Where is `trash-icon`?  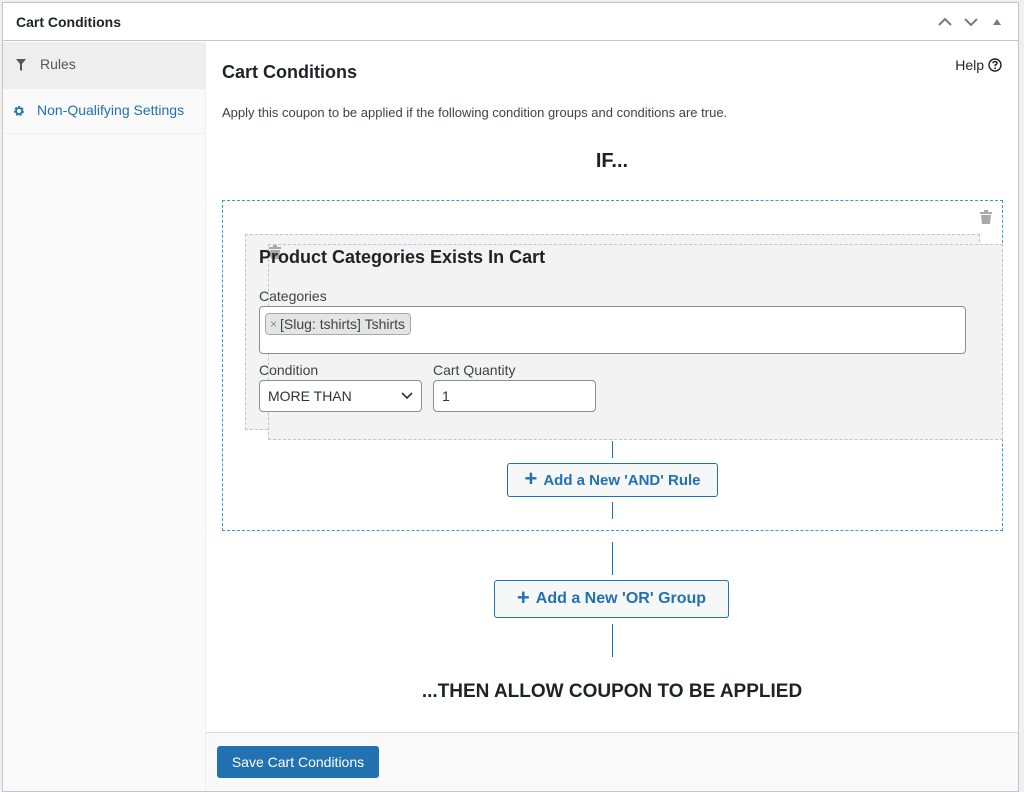 trash-icon is located at coordinates (986, 217).